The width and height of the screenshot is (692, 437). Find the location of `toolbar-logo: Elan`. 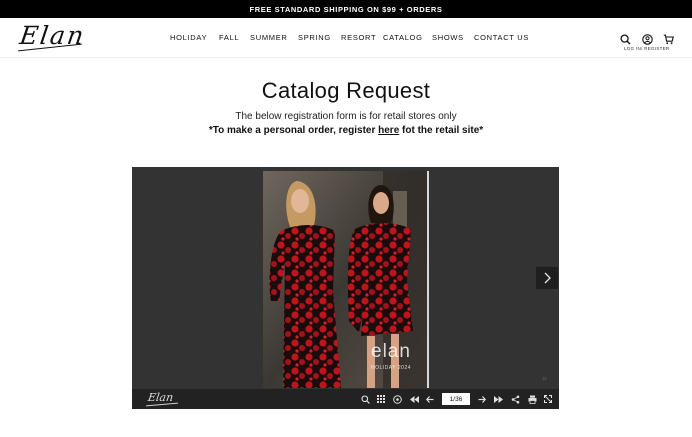

toolbar-logo: Elan is located at coordinates (161, 397).